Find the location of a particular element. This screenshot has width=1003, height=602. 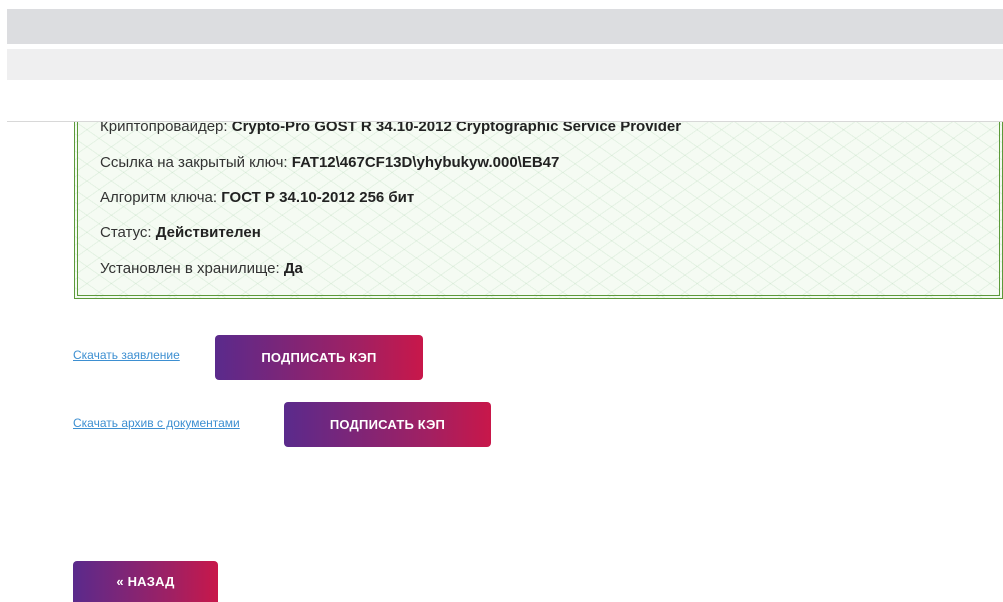

algorithm-label: Алгоритм ключа: is located at coordinates (159, 197).